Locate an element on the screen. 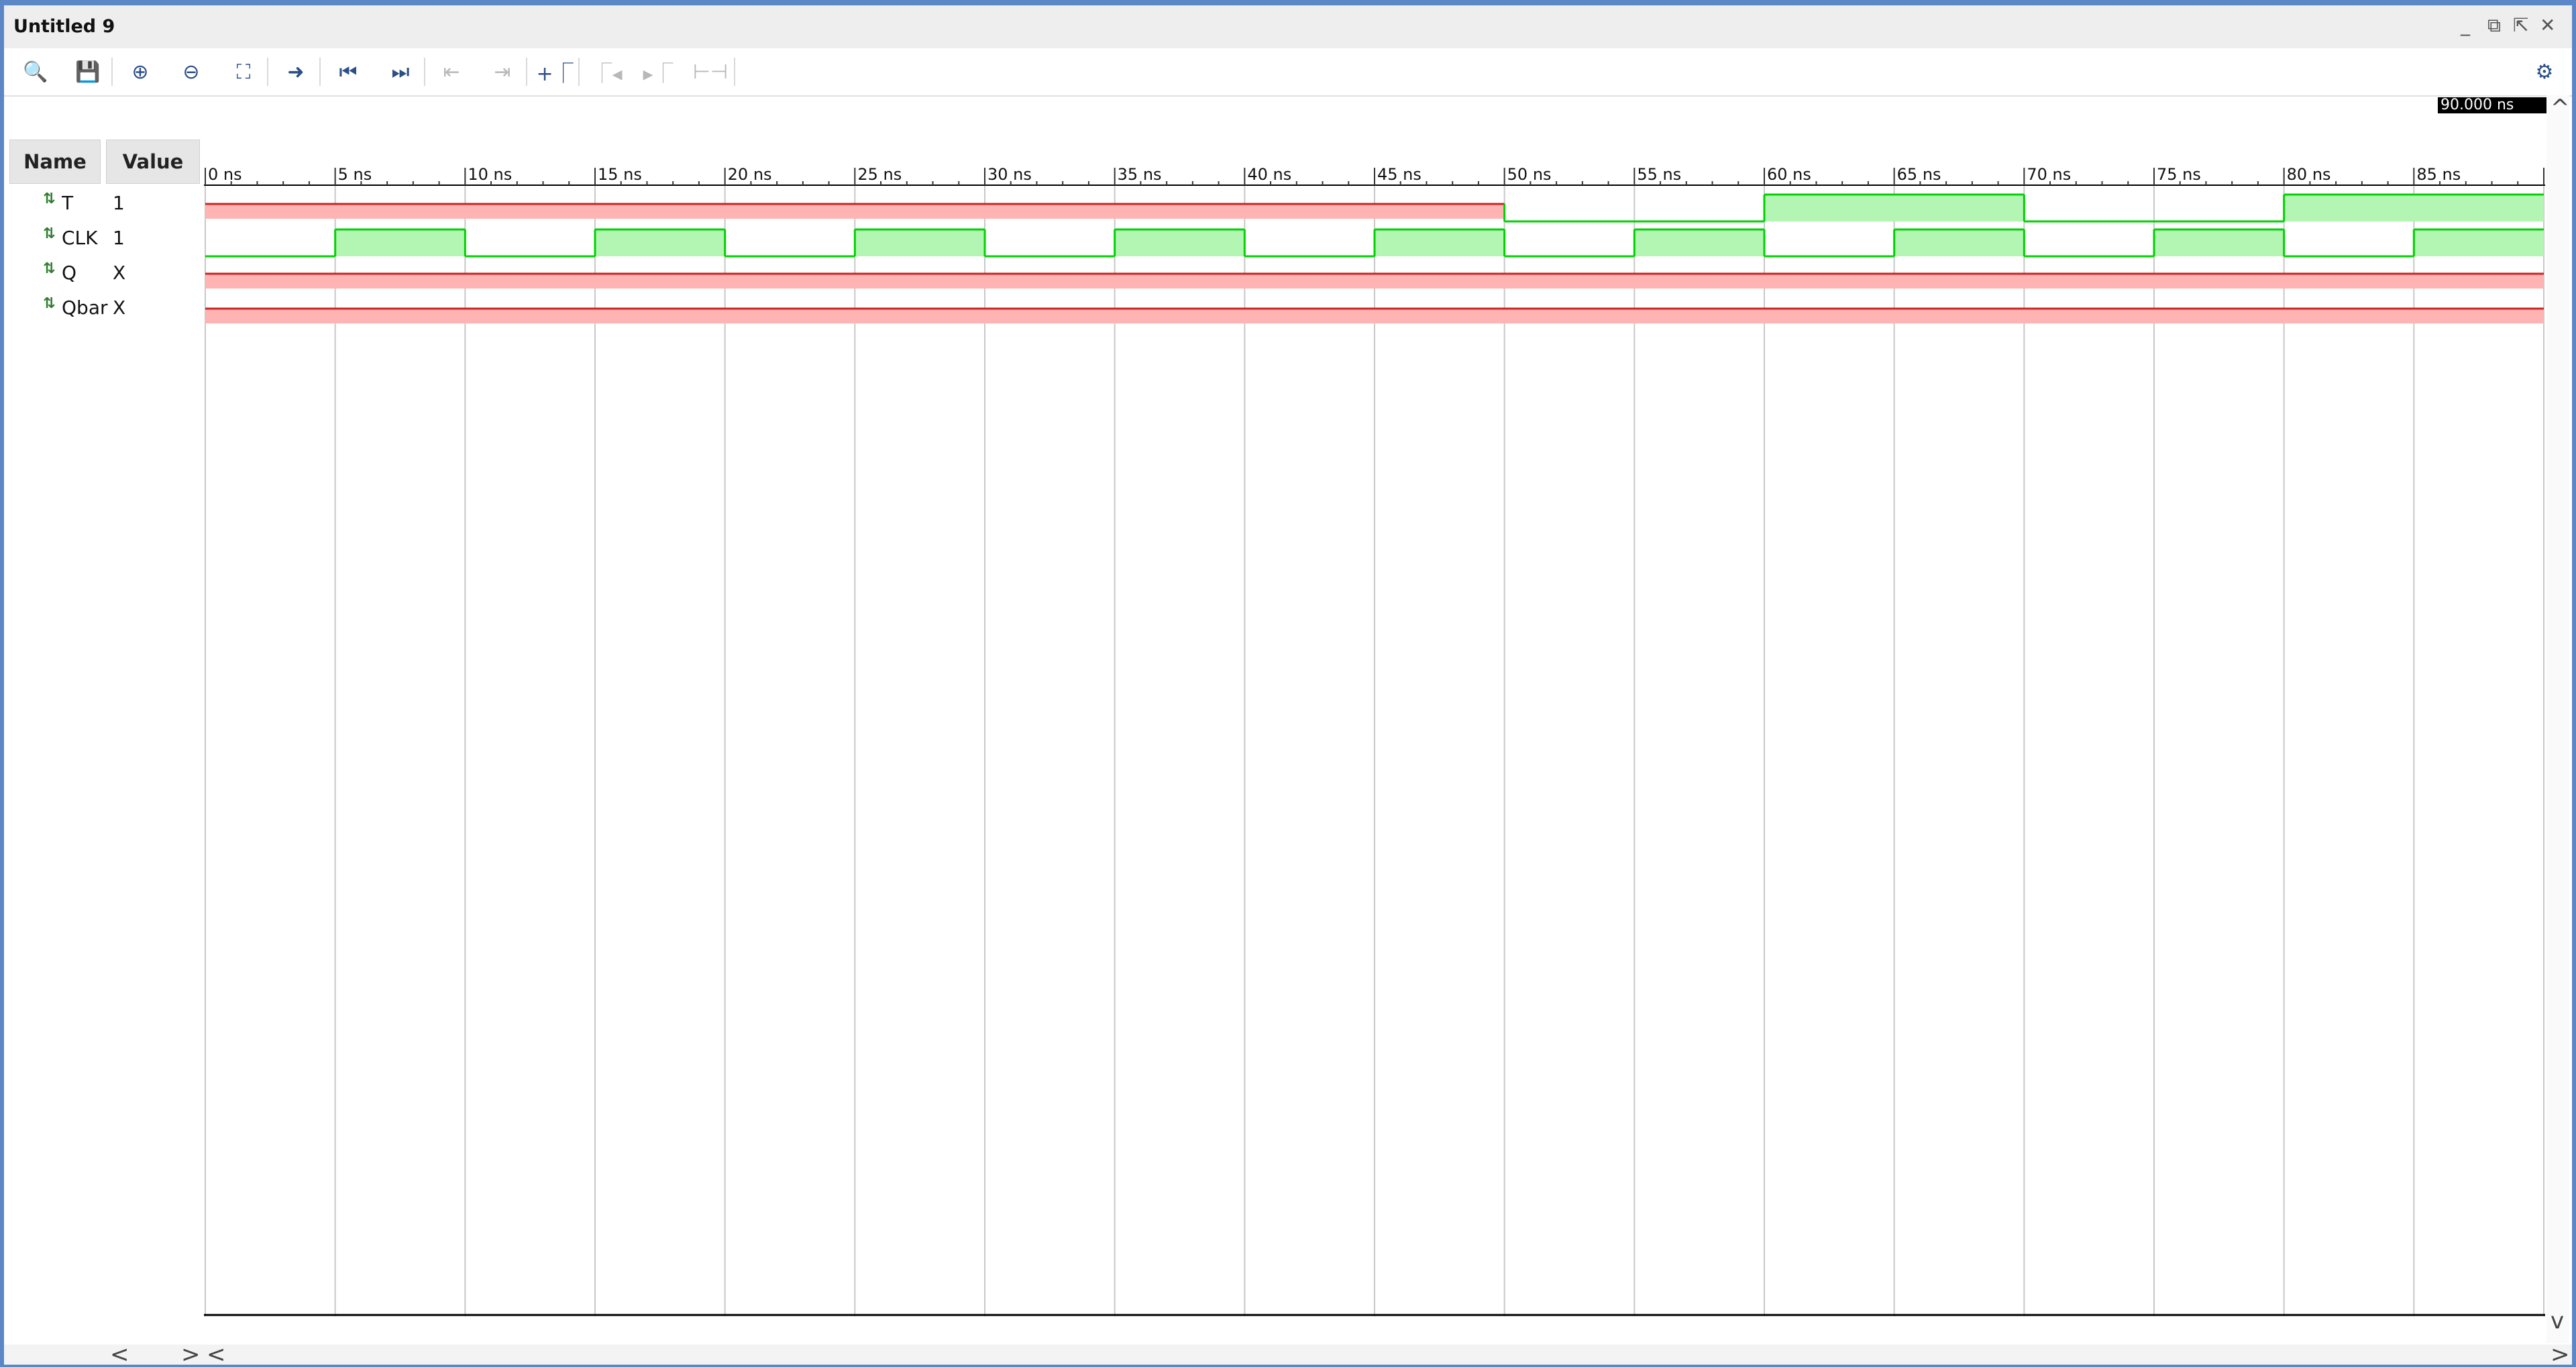 This screenshot has width=2576, height=1368. minimize-icon: _ is located at coordinates (2465, 25).